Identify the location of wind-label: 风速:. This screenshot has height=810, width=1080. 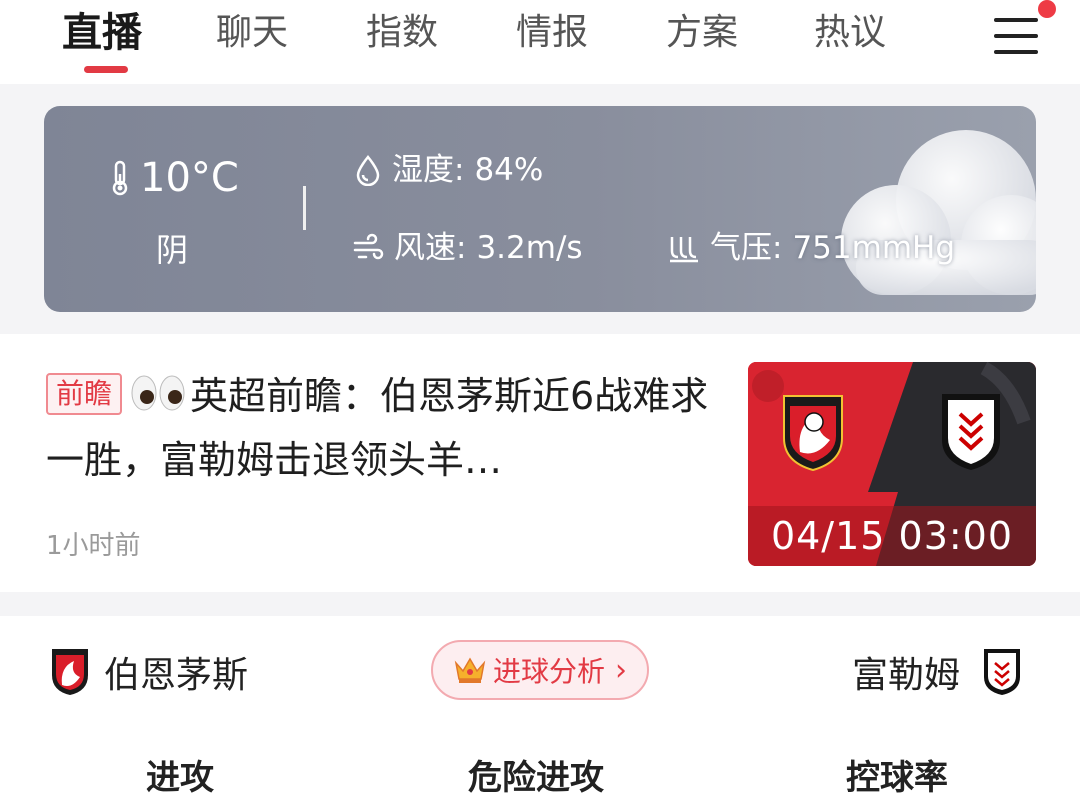
(430, 248).